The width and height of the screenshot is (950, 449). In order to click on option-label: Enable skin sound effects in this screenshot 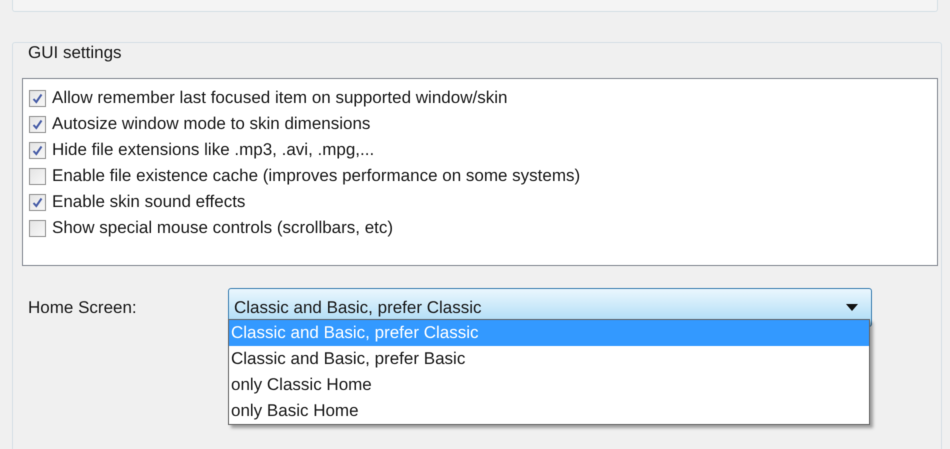, I will do `click(149, 202)`.